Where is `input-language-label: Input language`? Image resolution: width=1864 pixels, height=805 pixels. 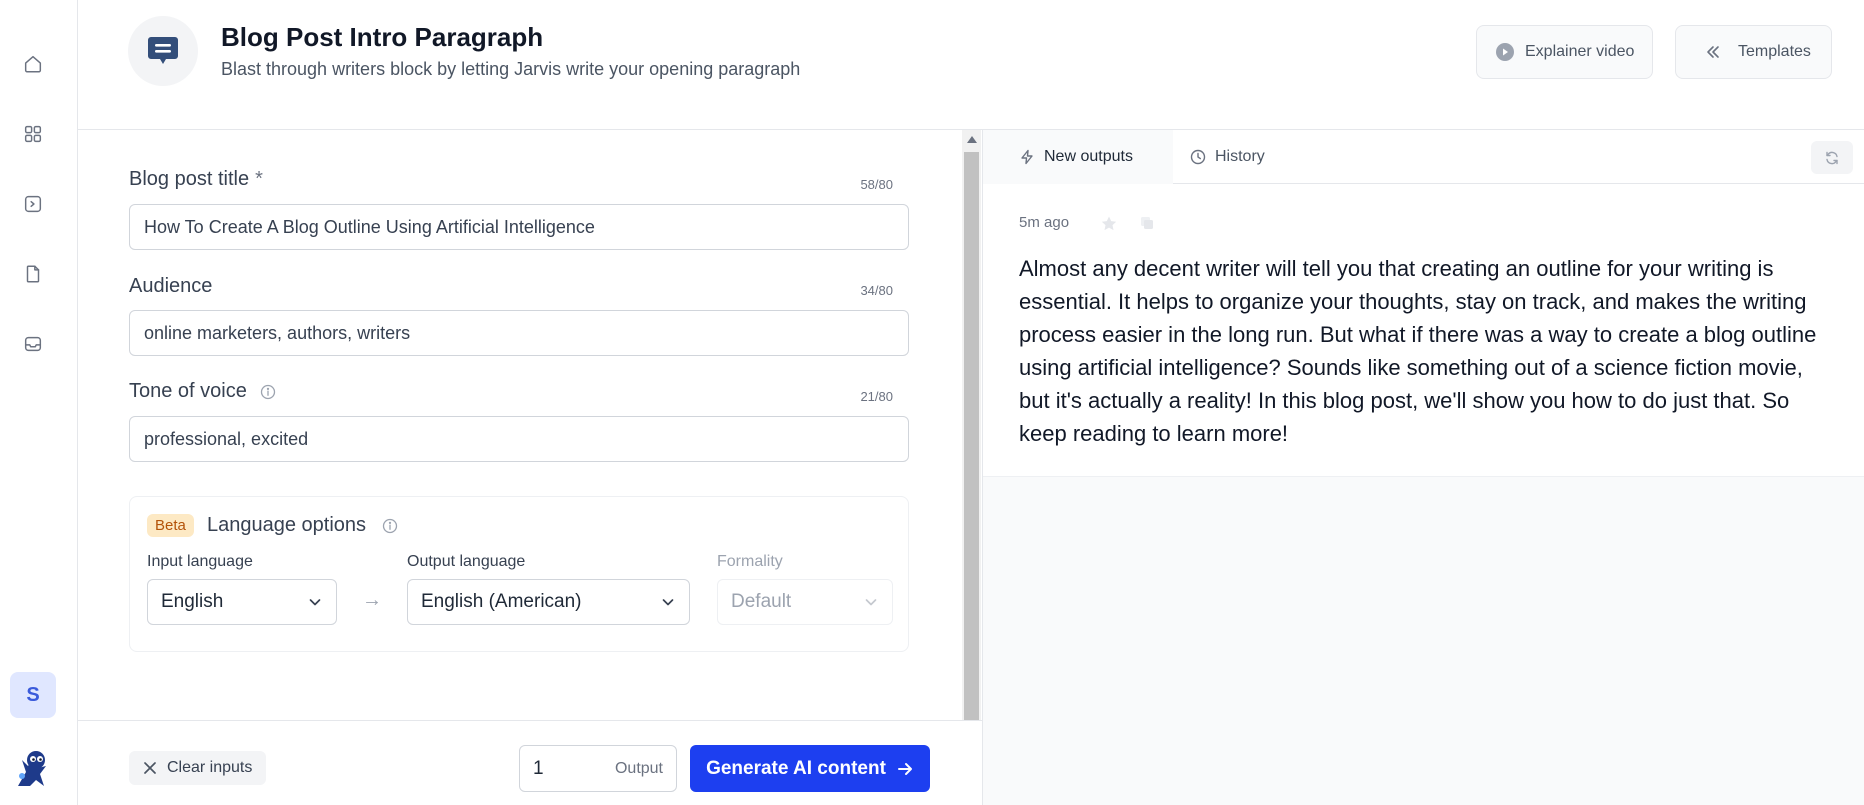
input-language-label: Input language is located at coordinates (200, 561).